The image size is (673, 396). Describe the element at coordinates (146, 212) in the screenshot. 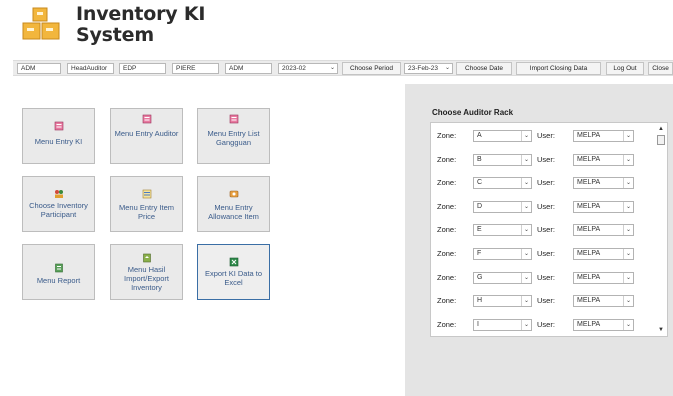

I see `menu-entry-item-price-label: Menu Entry Item Price` at that location.